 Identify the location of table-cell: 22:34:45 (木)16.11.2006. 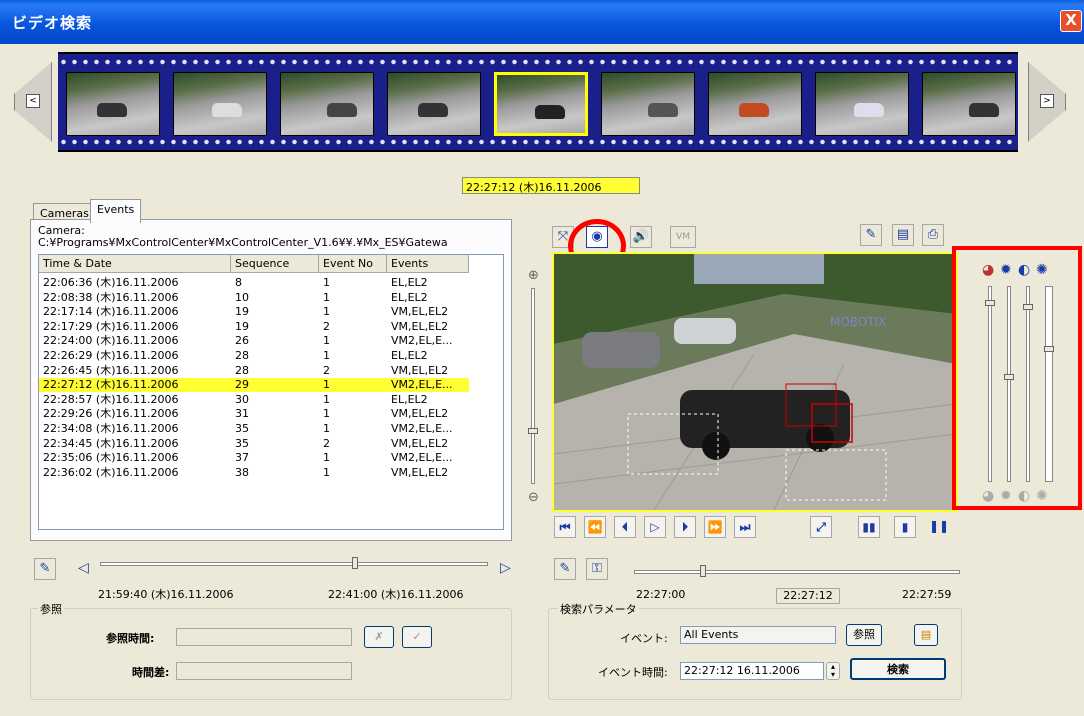
(111, 443).